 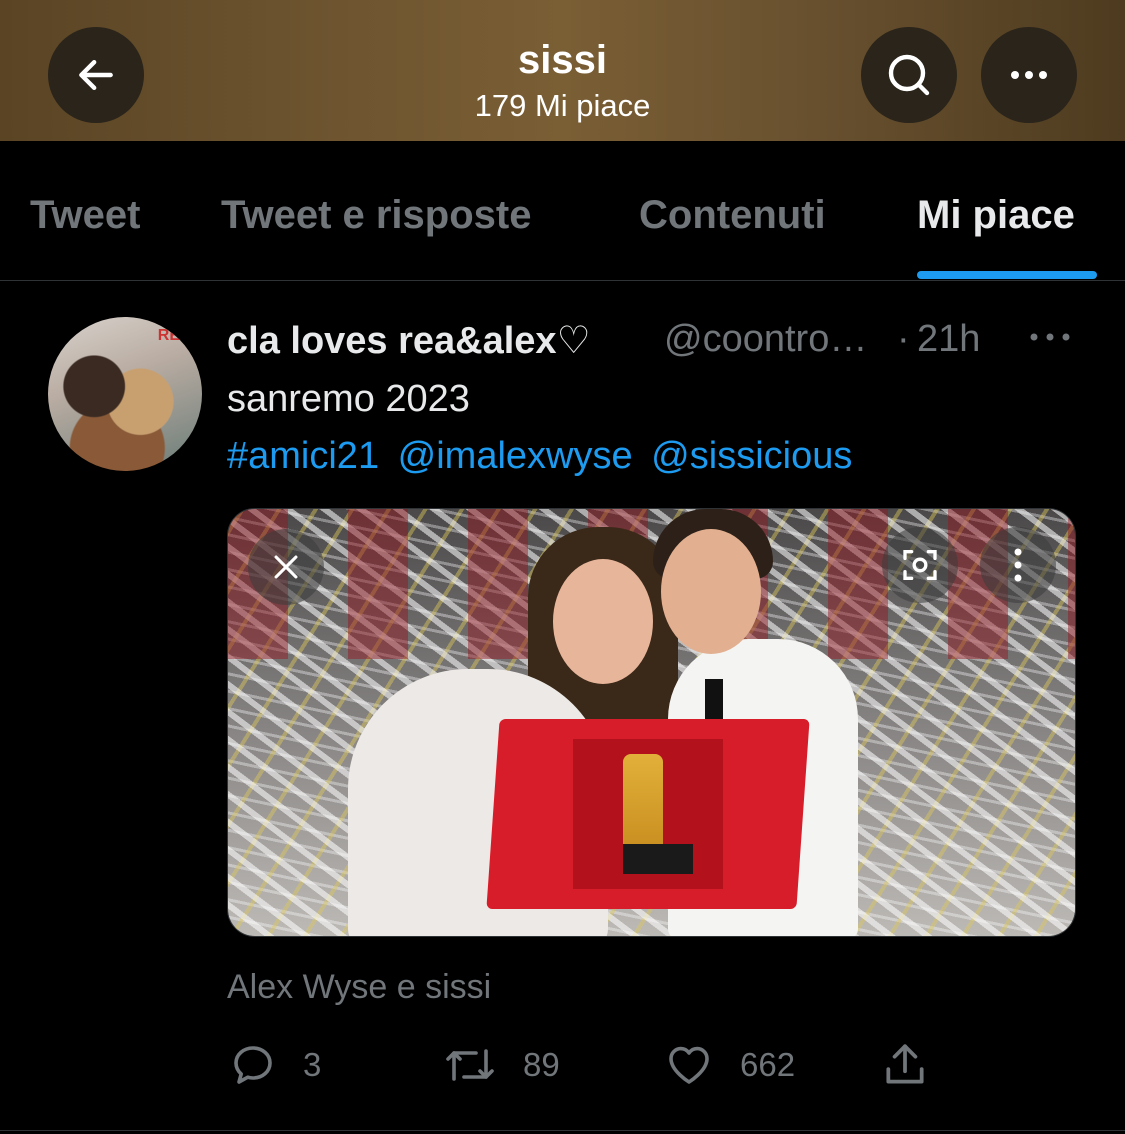 I want to click on lens-scan-icon, so click(x=920, y=565).